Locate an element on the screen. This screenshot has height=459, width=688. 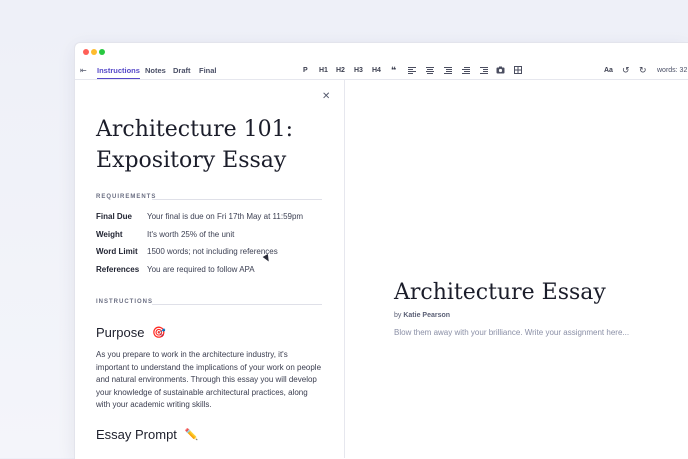
assignment-title: Architecture 101: Expository Essay is located at coordinates (211, 145).